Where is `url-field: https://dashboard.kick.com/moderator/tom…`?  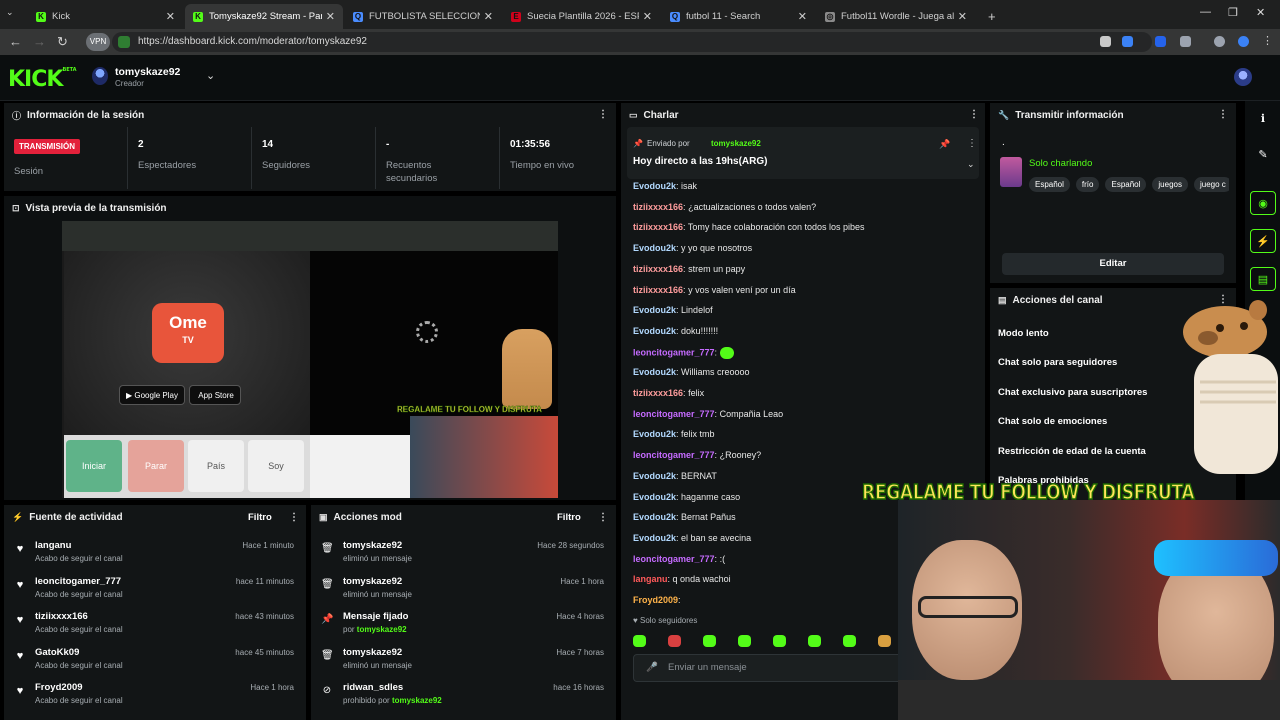
url-field: https://dashboard.kick.com/moderator/tom… is located at coordinates (632, 42).